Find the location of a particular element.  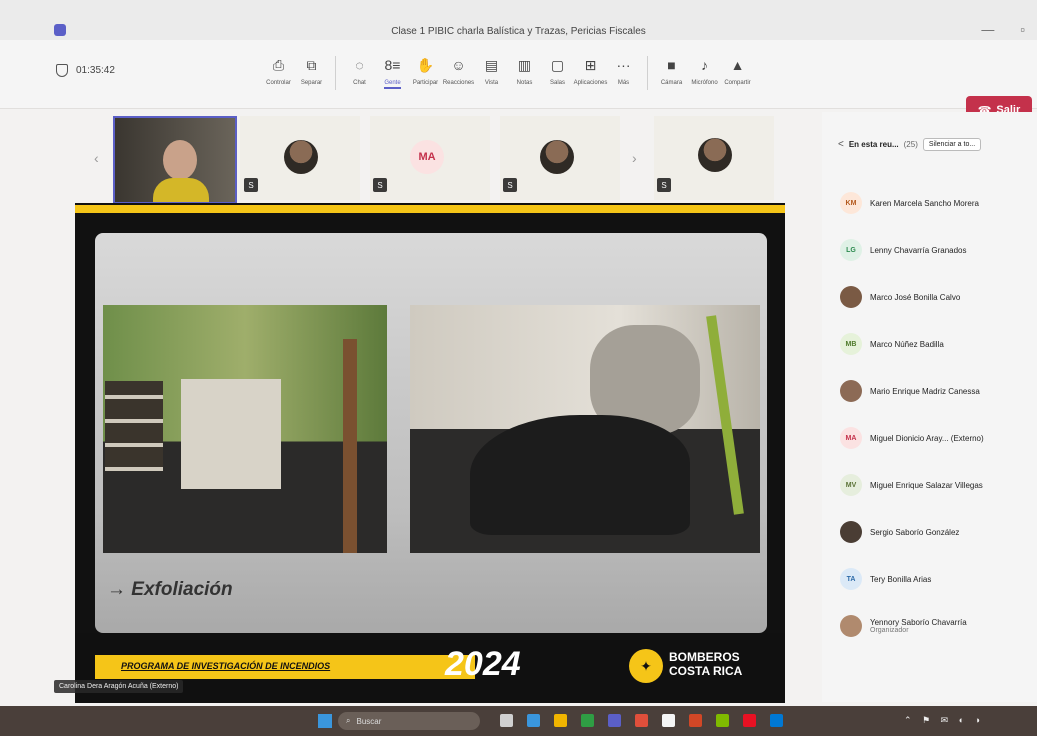

timer-text: 01:35:42 is located at coordinates (95, 70).